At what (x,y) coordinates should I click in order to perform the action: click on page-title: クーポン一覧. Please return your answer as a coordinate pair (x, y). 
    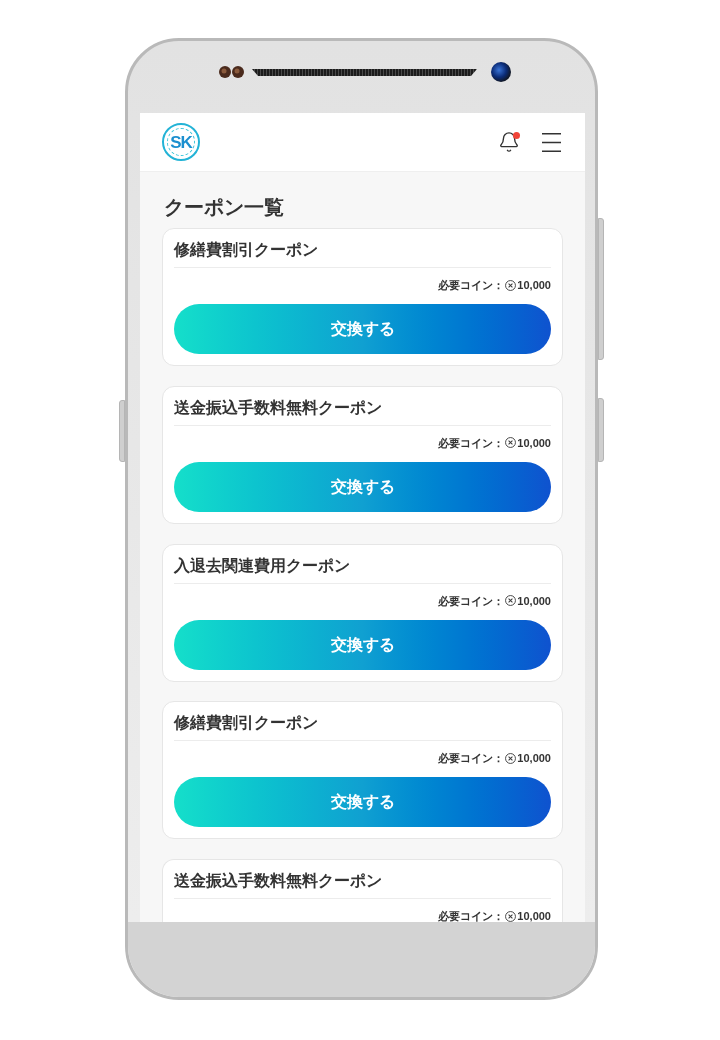
    Looking at the image, I should click on (224, 207).